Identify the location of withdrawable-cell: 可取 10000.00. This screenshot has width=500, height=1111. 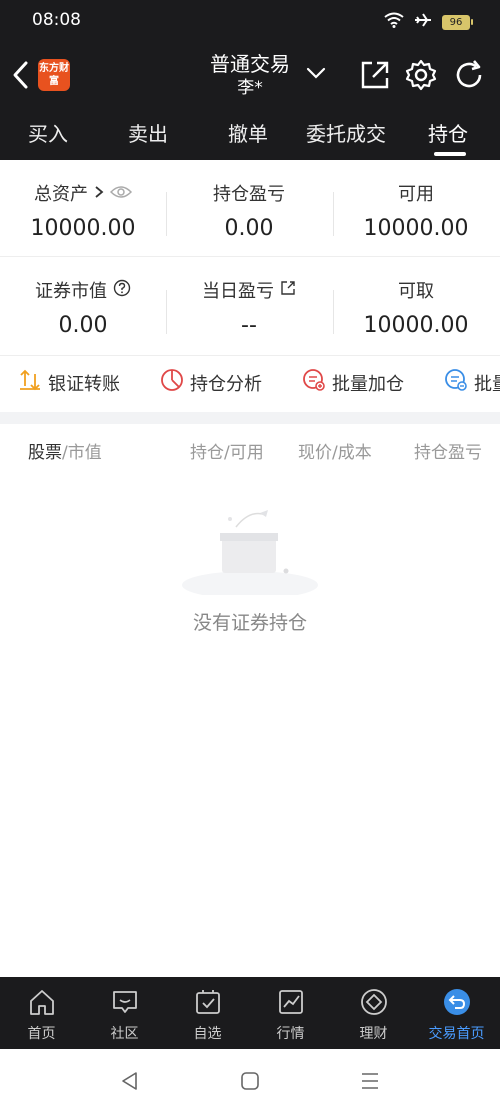
(416, 307).